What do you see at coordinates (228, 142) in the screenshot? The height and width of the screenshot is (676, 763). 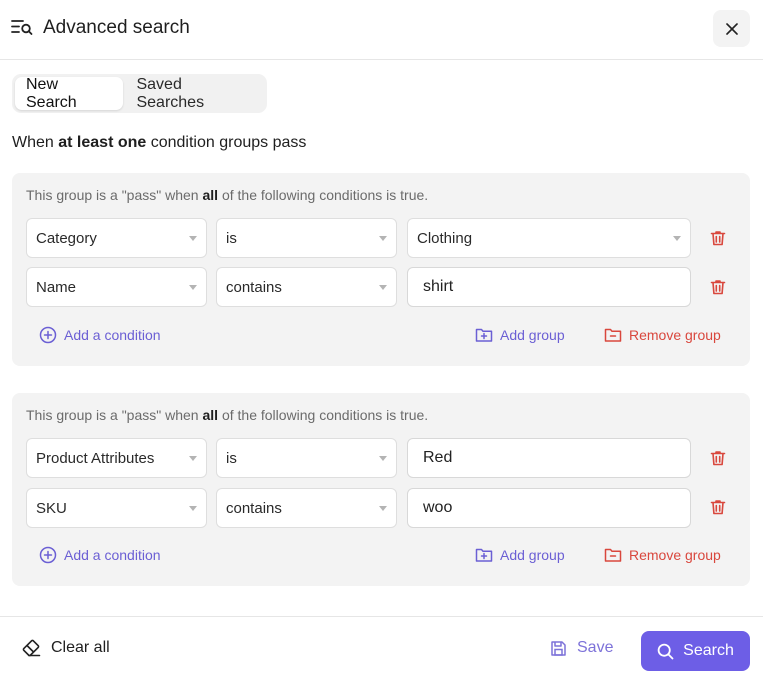 I see `rule-suffix: condition groups pass` at bounding box center [228, 142].